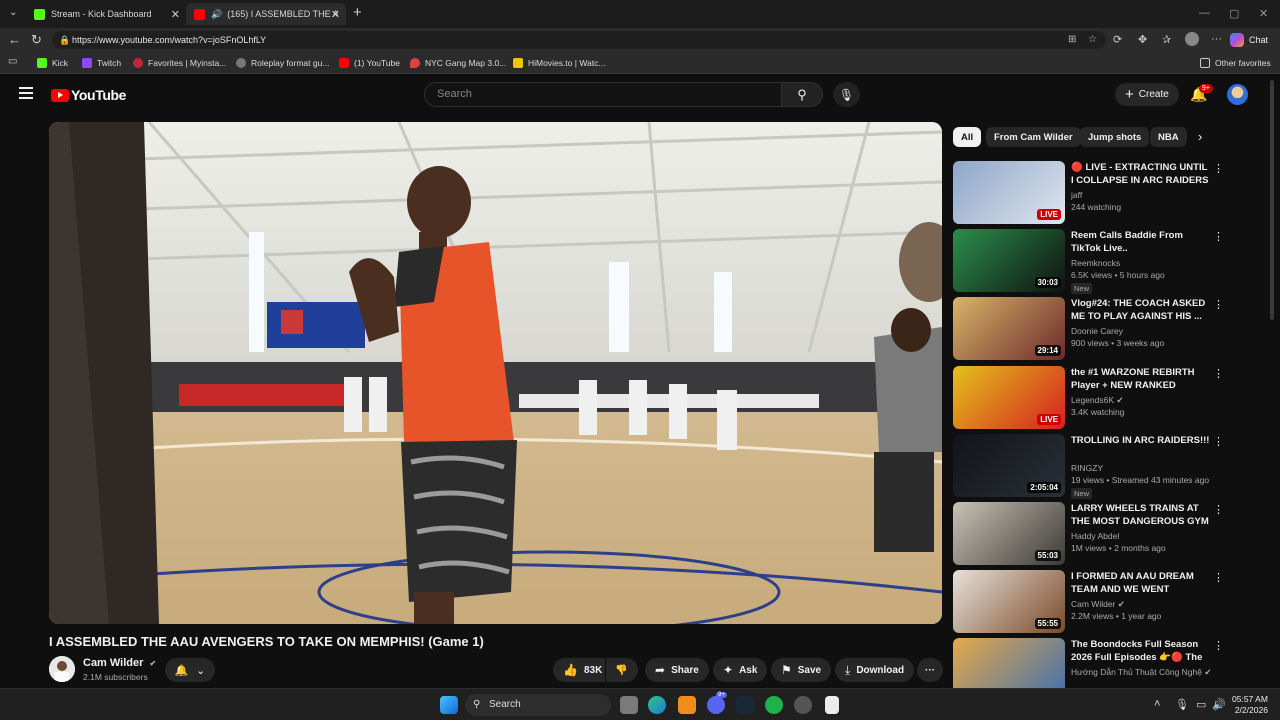  Describe the element at coordinates (1216, 39) in the screenshot. I see `settings-more-icon: ···` at that location.